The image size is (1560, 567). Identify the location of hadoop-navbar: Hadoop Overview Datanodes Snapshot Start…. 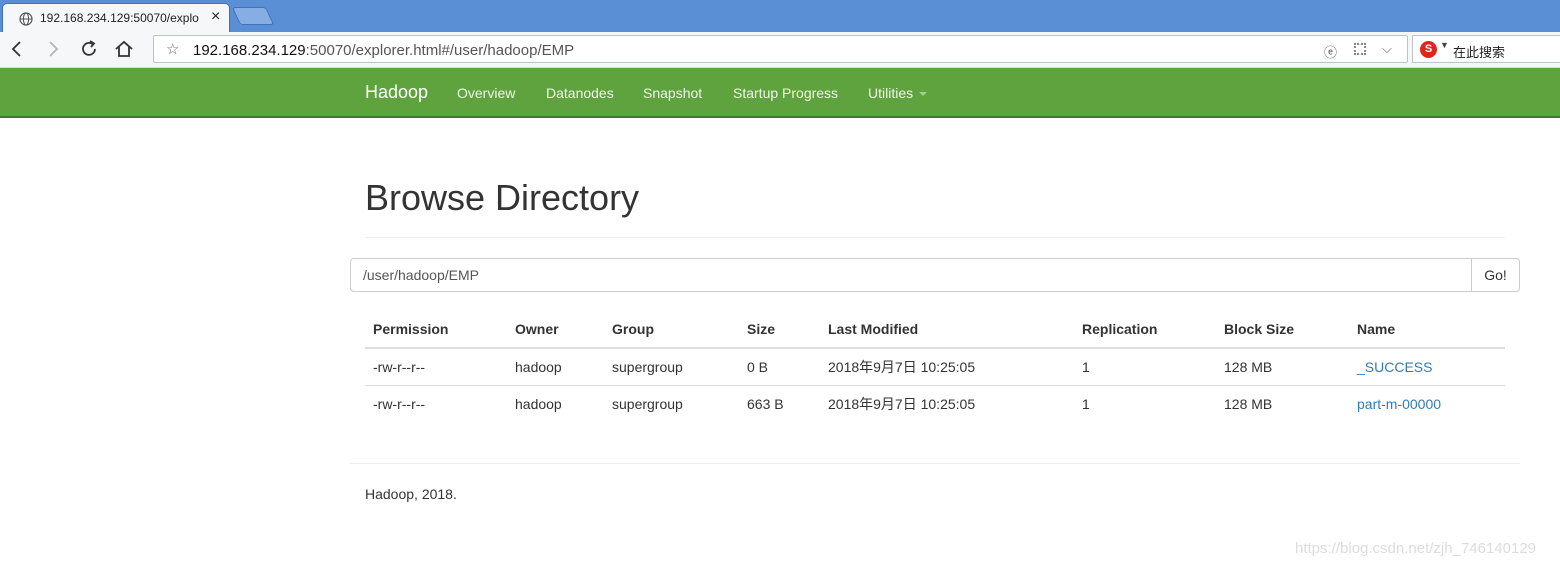
(780, 93).